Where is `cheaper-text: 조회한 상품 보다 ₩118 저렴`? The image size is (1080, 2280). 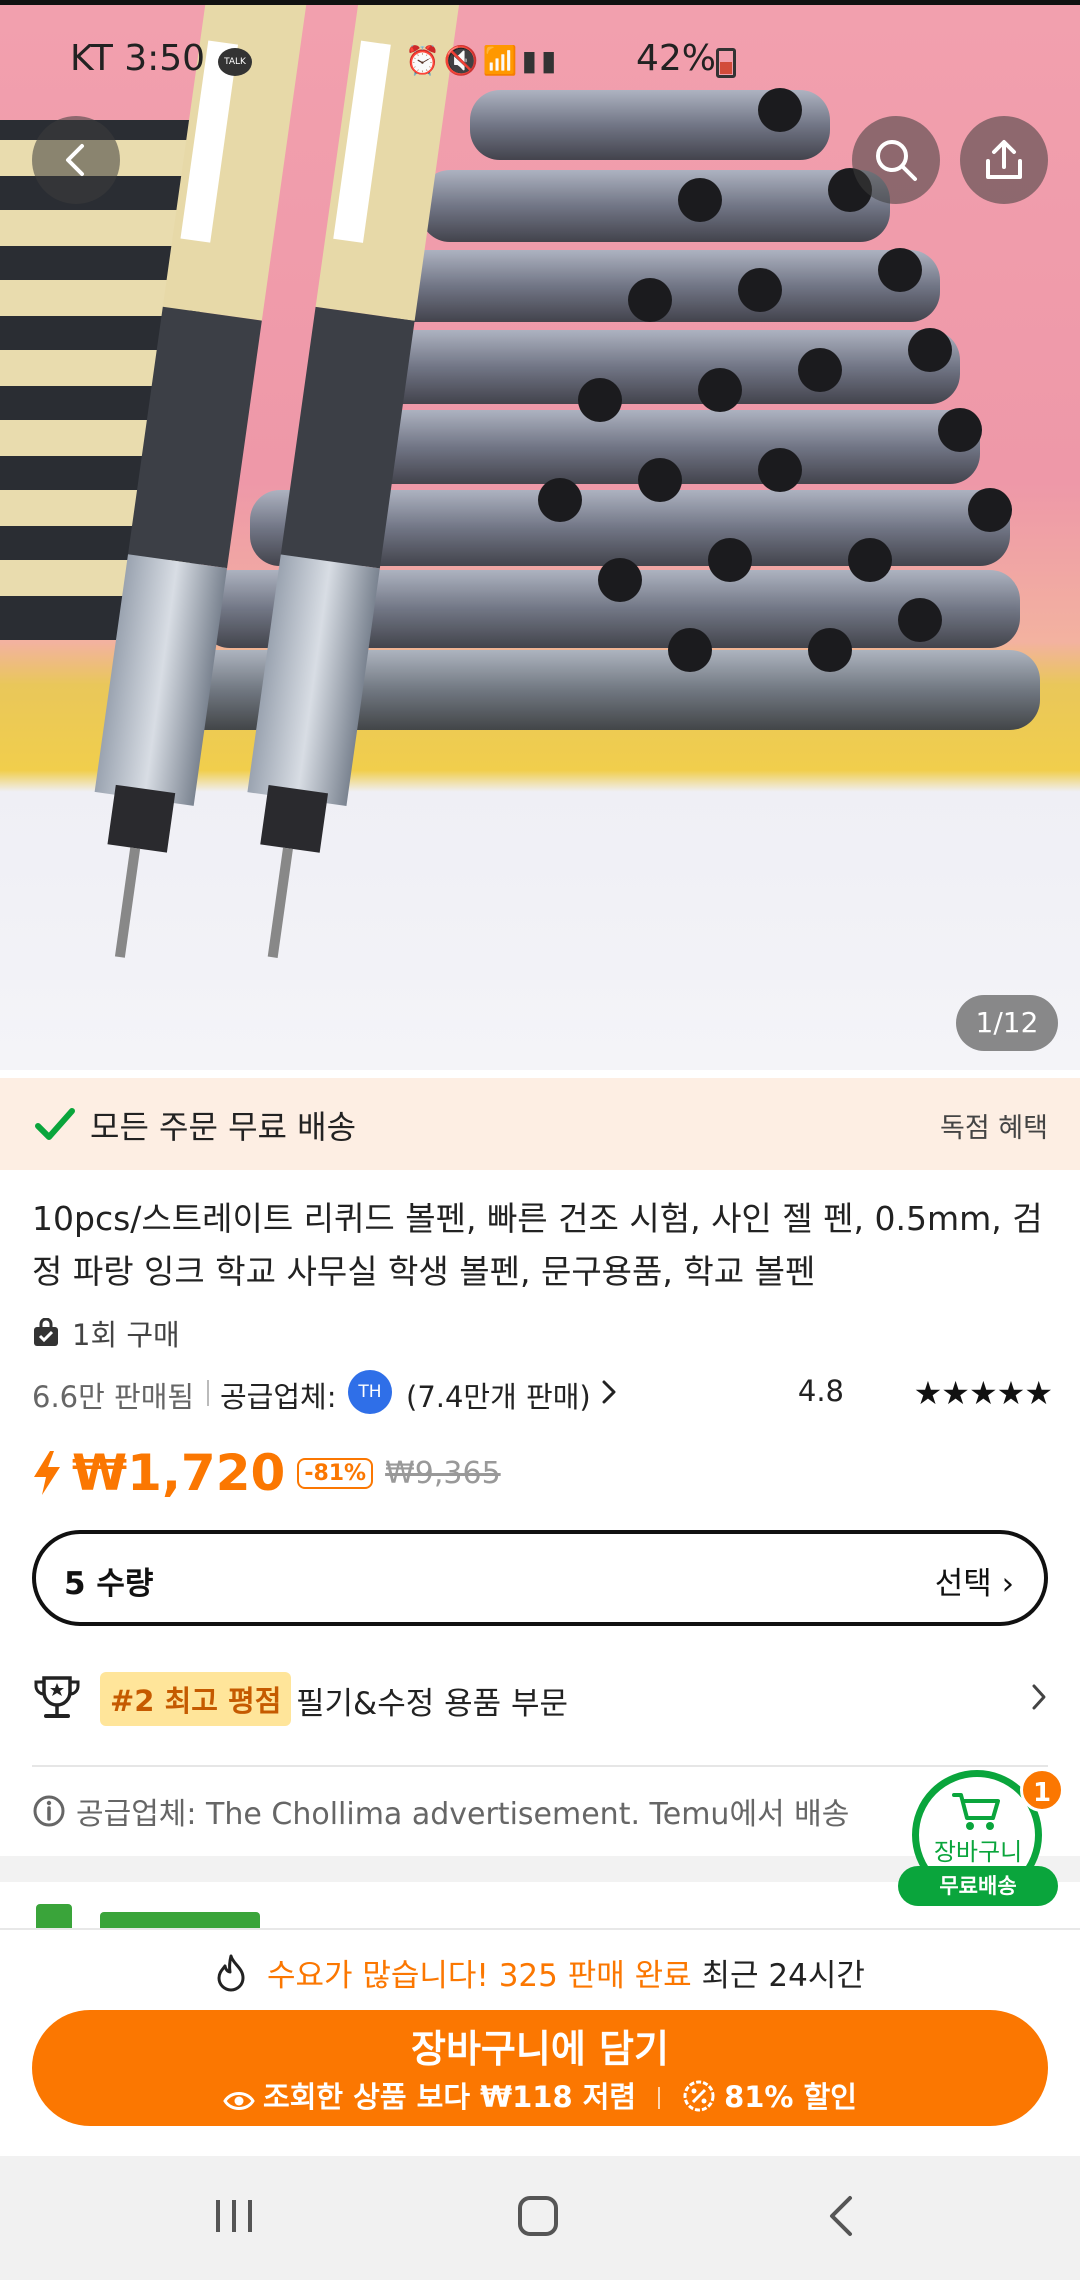 cheaper-text: 조회한 상품 보다 ₩118 저렴 is located at coordinates (450, 2097).